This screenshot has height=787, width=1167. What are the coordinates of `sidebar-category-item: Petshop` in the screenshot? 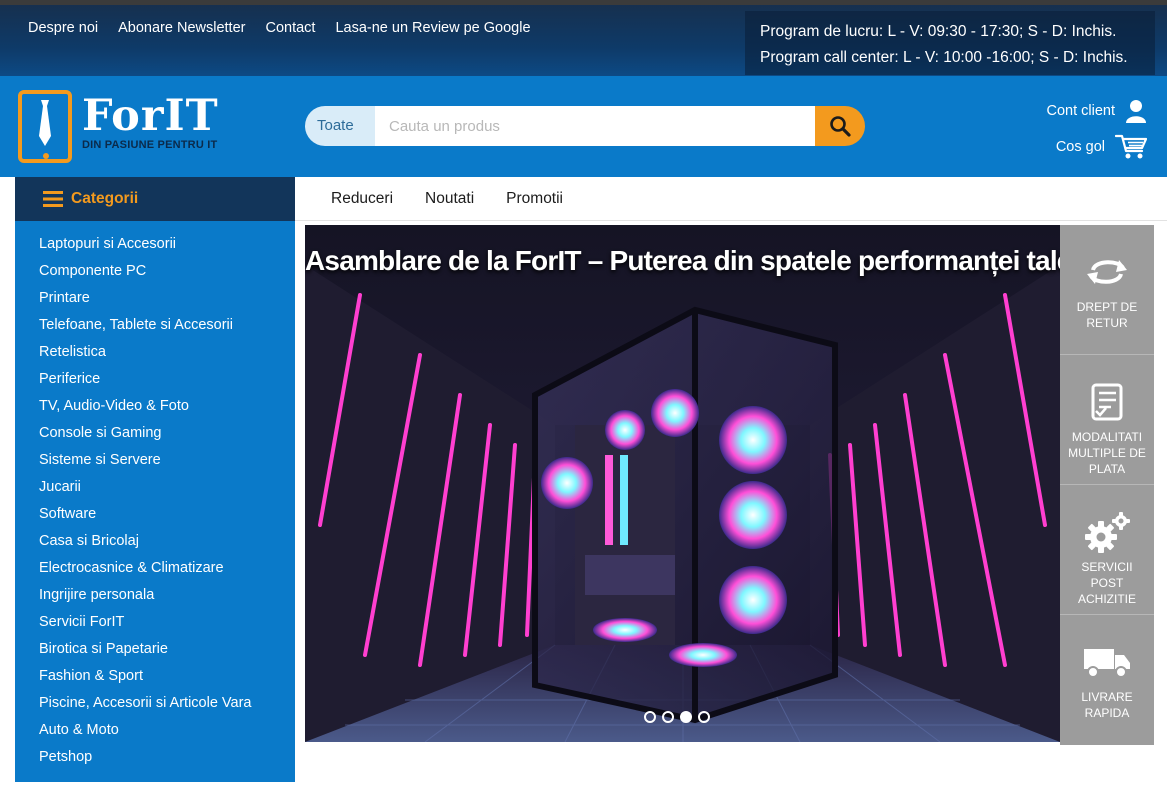 It's located at (155, 757).